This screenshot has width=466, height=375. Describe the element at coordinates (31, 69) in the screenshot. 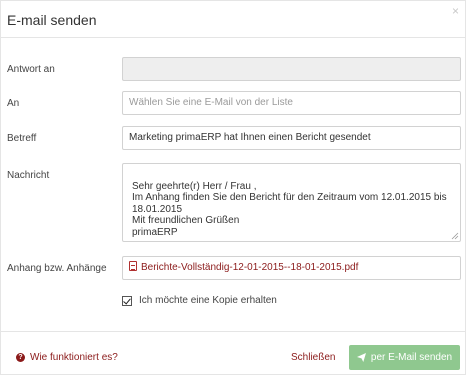

I see `reply-to-label: Antwort an` at that location.